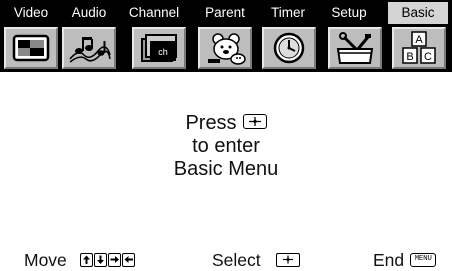  Describe the element at coordinates (428, 57) in the screenshot. I see `svg-text: C` at that location.